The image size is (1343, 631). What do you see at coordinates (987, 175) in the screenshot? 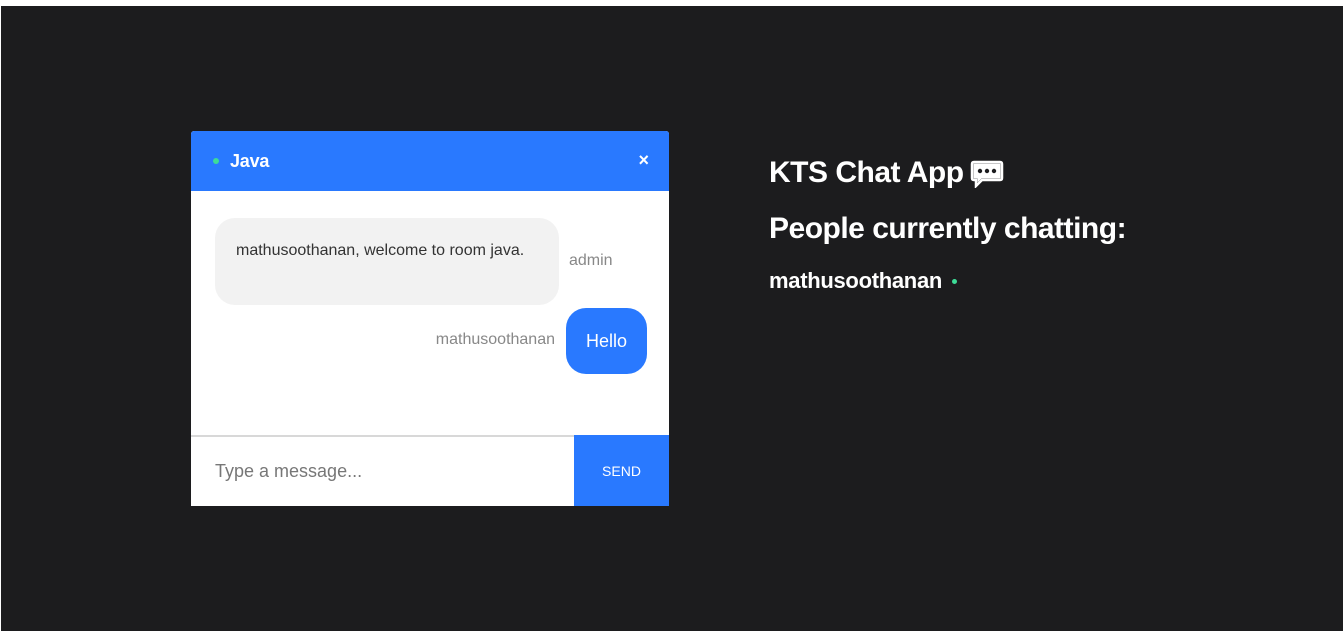
I see `speech-bubble-icon` at bounding box center [987, 175].